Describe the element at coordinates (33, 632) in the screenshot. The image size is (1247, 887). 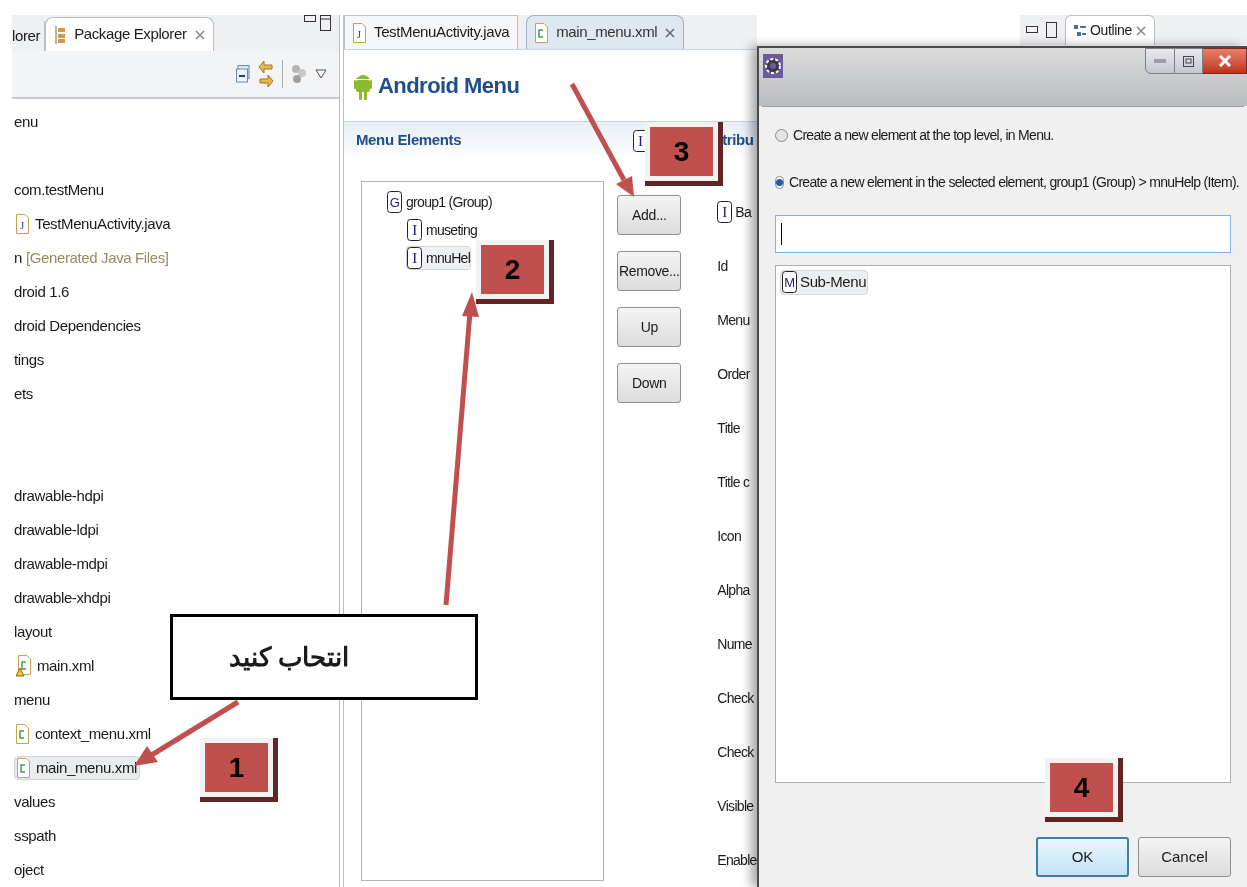
I see `tree-item: layout` at that location.